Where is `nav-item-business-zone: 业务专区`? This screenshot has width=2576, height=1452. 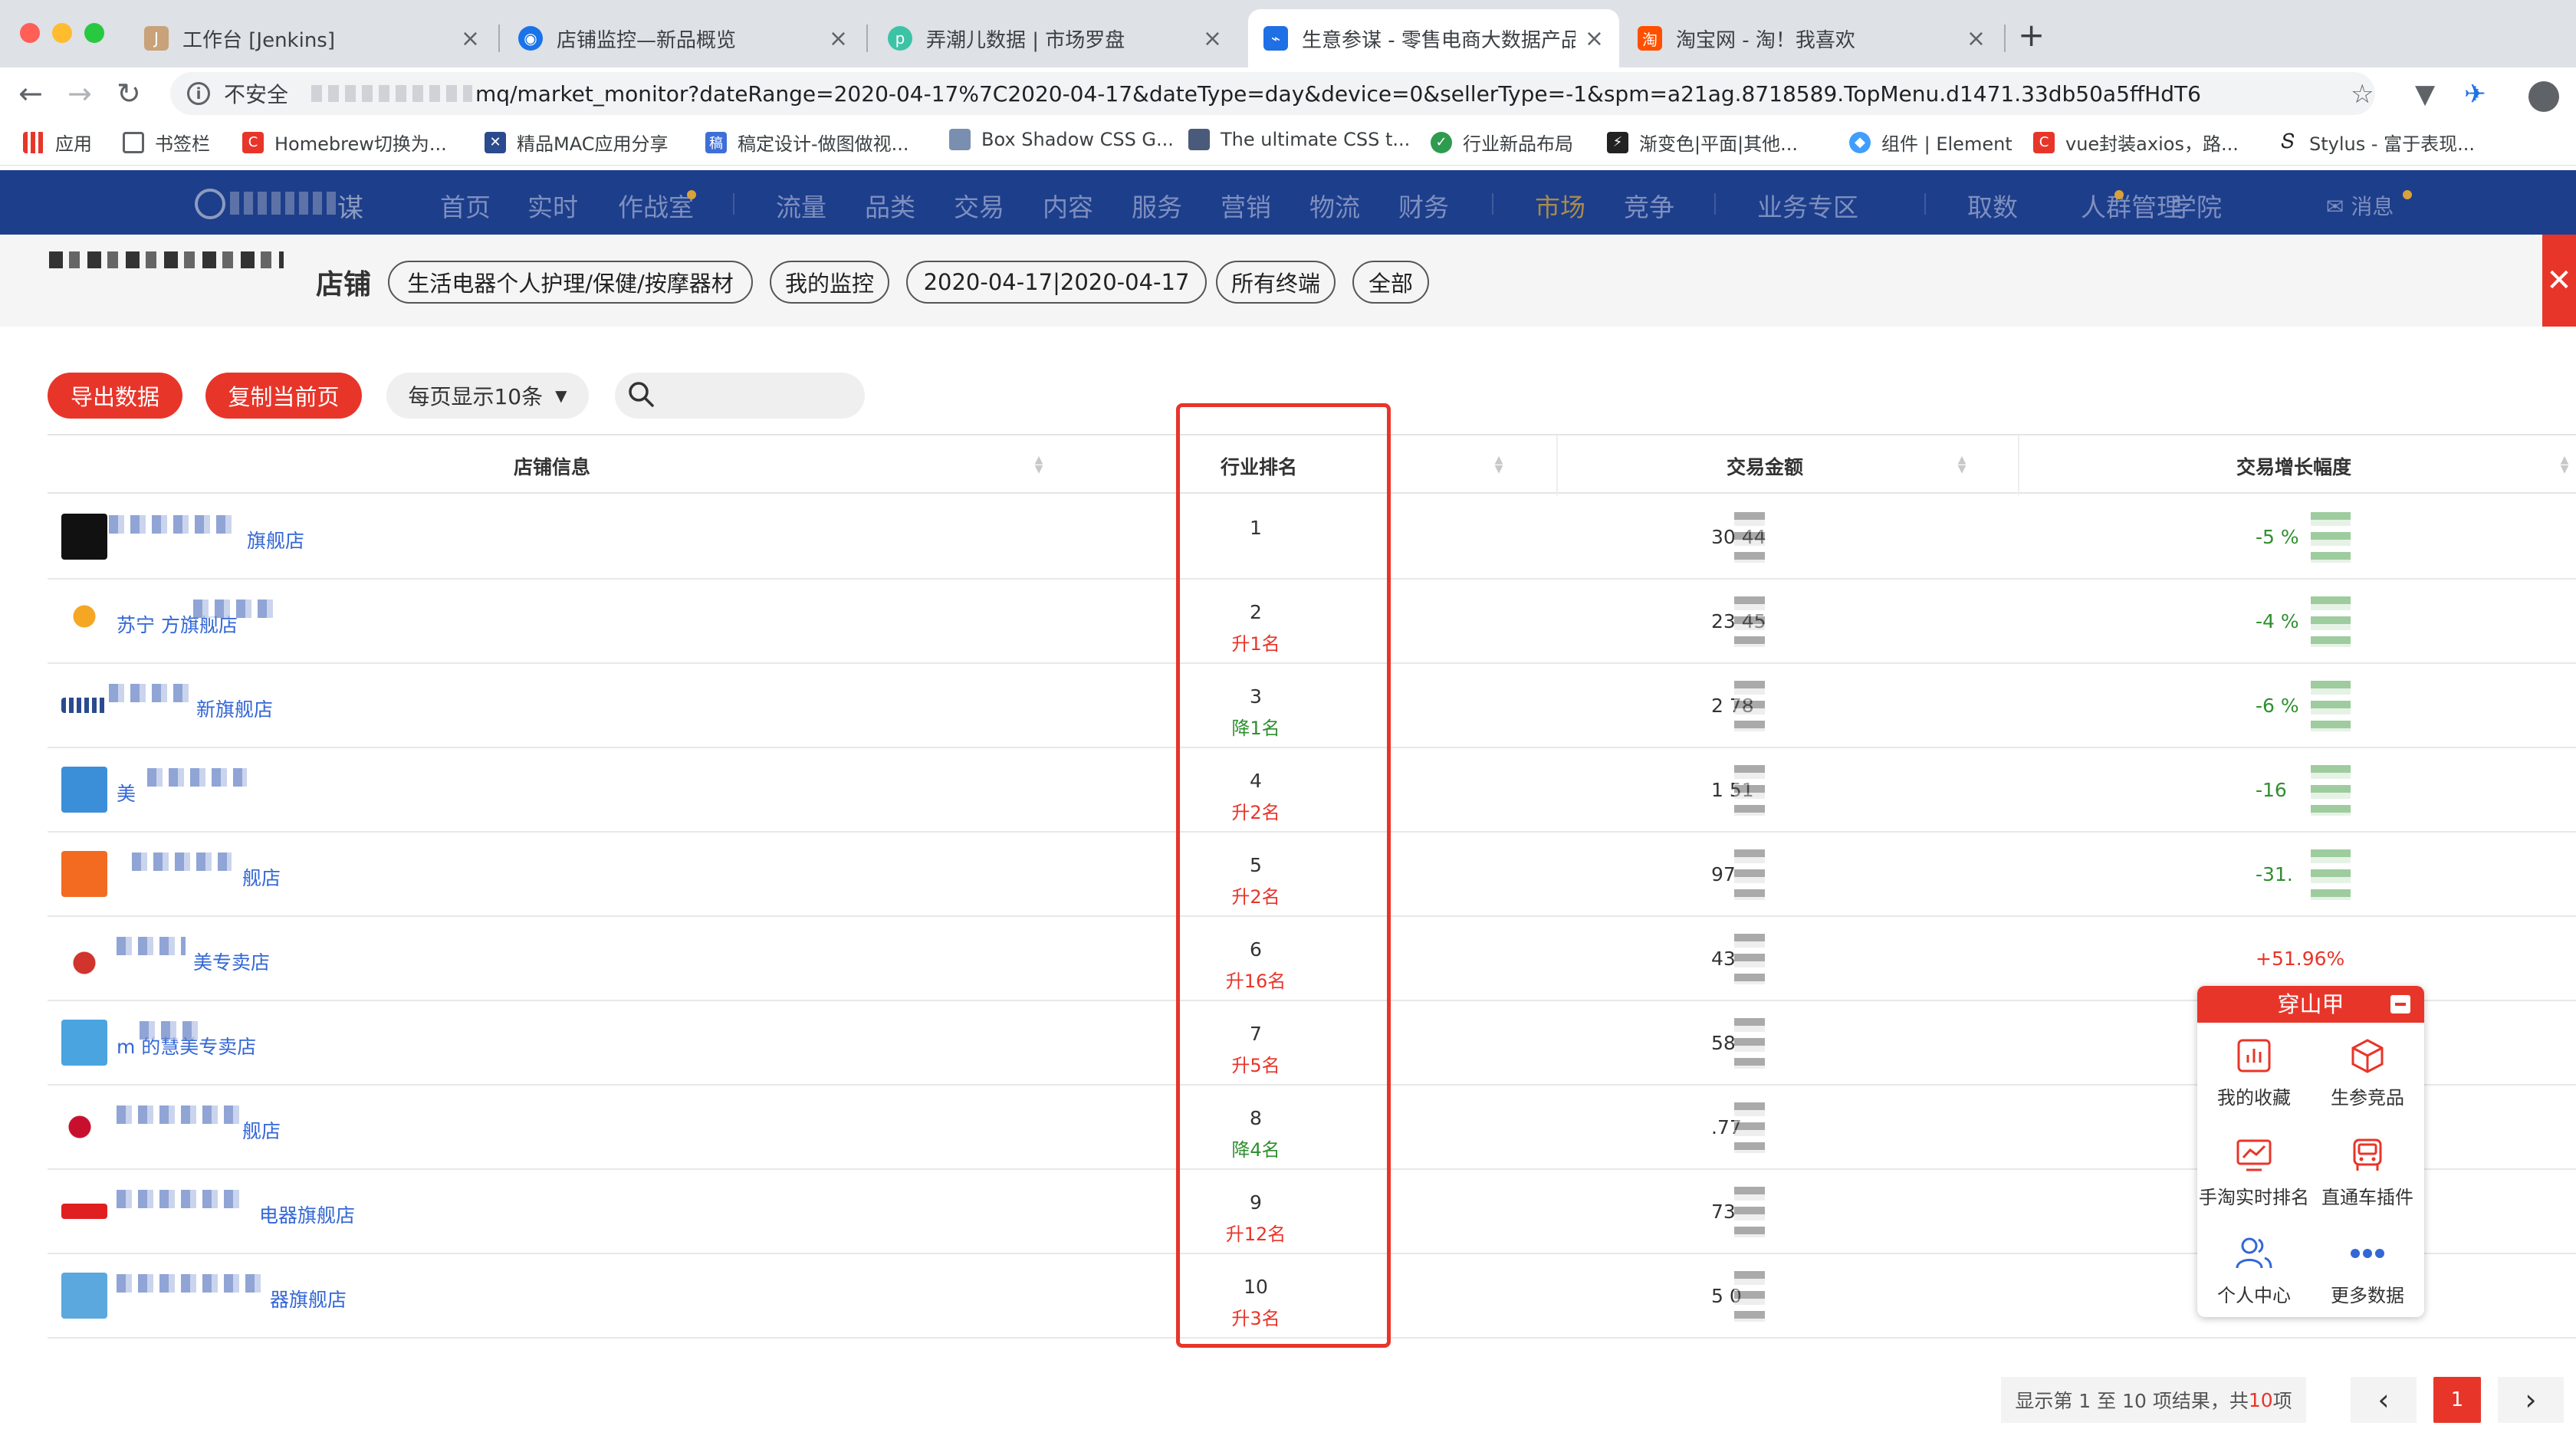
nav-item-business-zone: 业务专区 is located at coordinates (1808, 205).